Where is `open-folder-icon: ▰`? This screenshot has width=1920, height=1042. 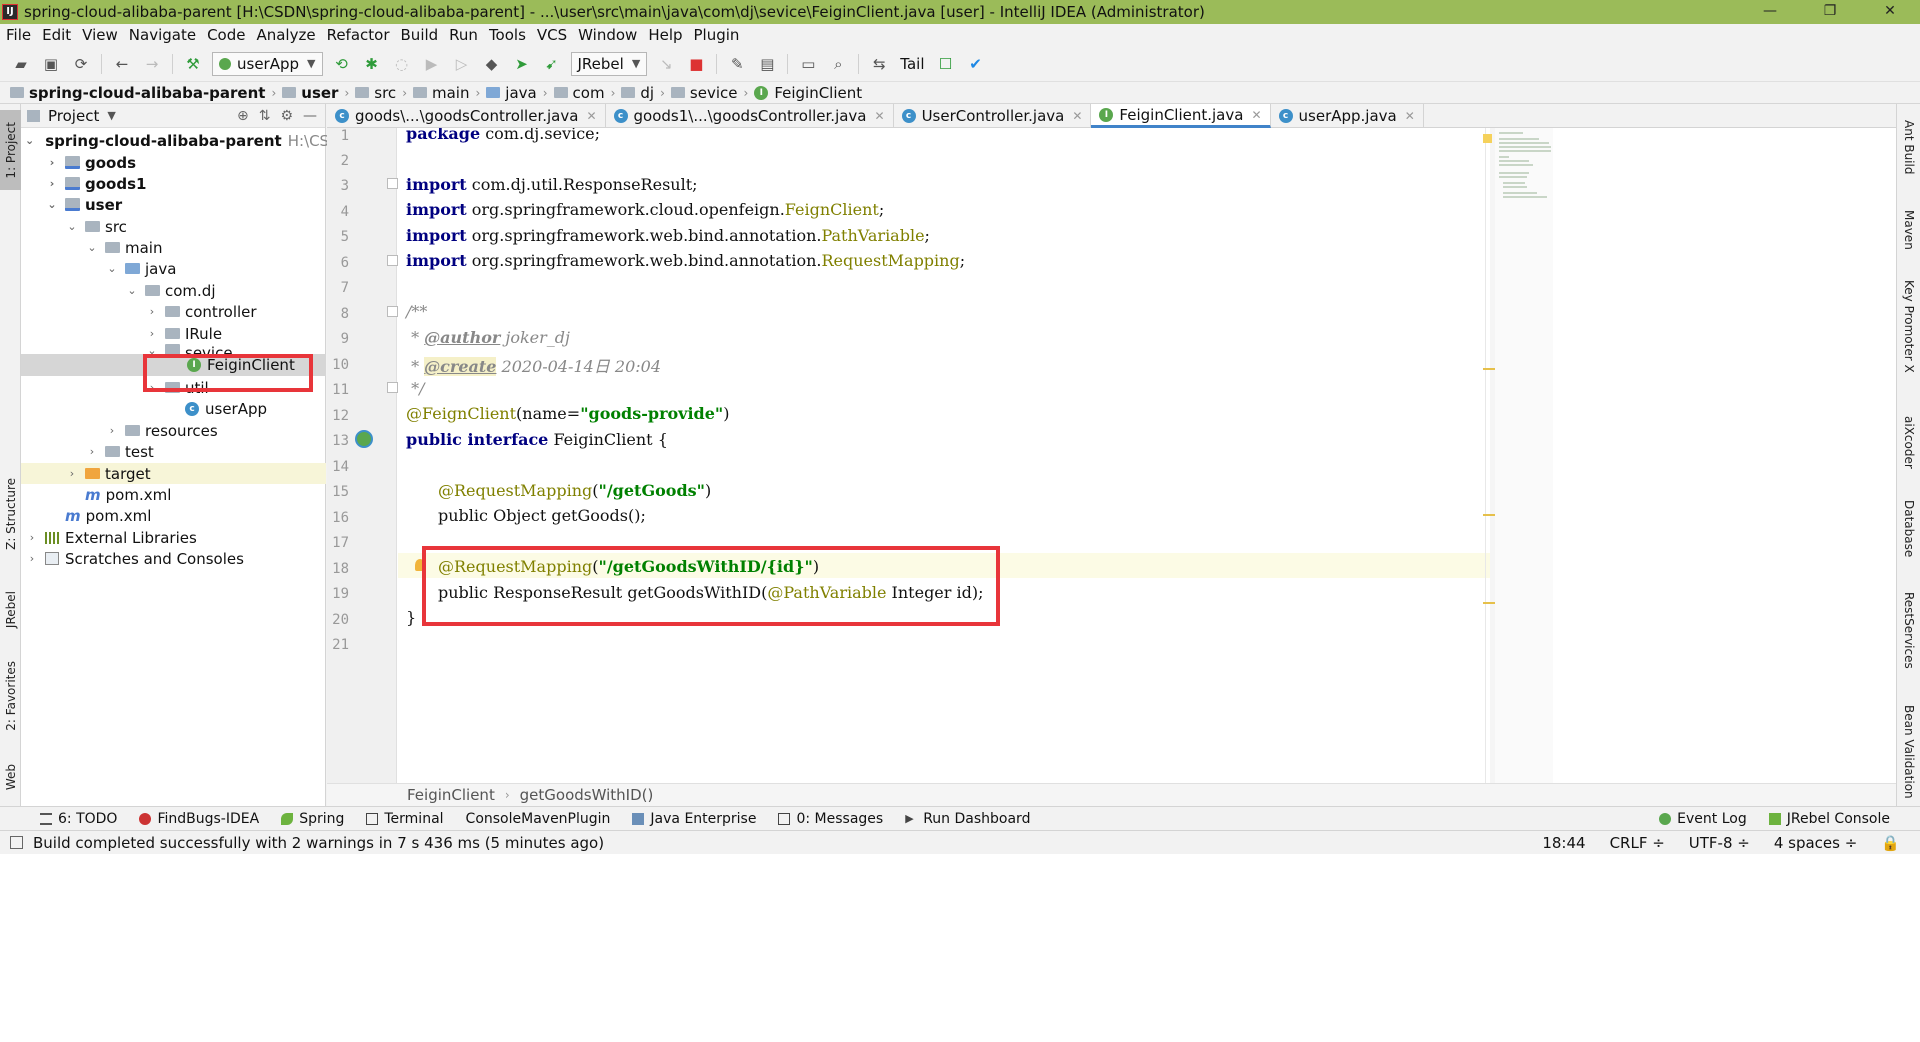 open-folder-icon: ▰ is located at coordinates (21, 64).